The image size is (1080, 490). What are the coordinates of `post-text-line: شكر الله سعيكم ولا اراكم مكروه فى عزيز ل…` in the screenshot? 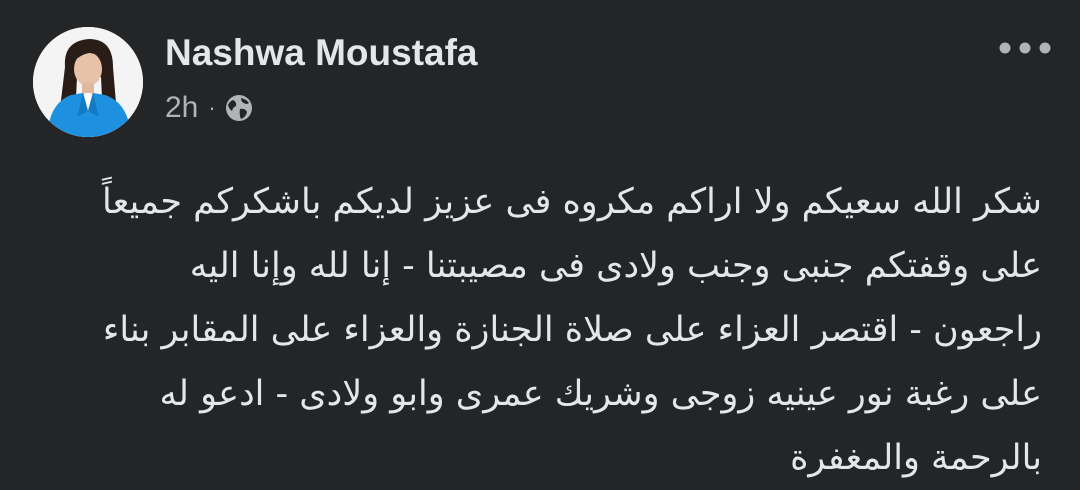 It's located at (571, 202).